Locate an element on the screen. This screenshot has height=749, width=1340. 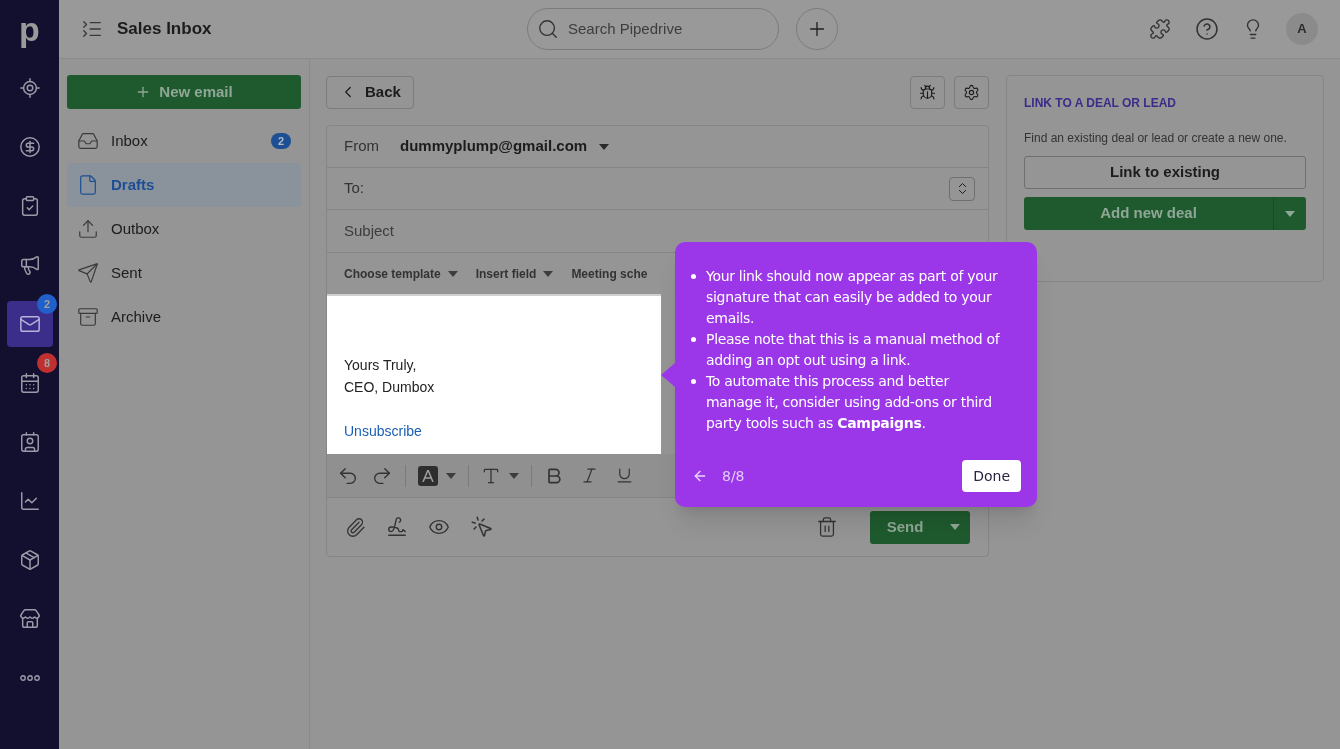
panel-title: LINK TO A DEAL OR LEAD is located at coordinates (1100, 103).